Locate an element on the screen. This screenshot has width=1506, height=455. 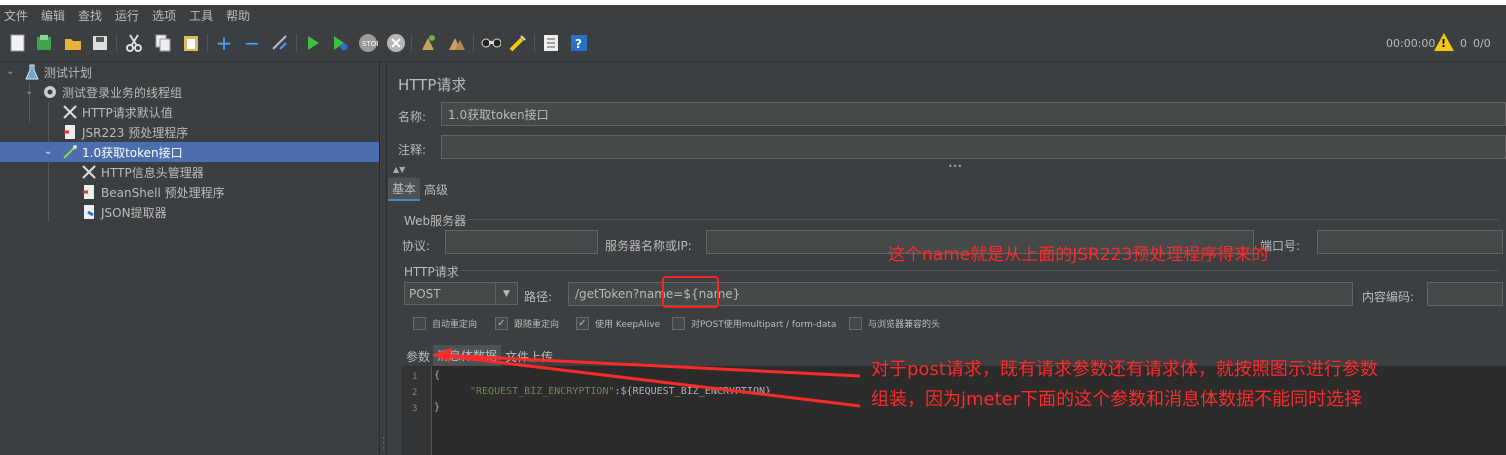
annotation-arrows is located at coordinates (646, 378).